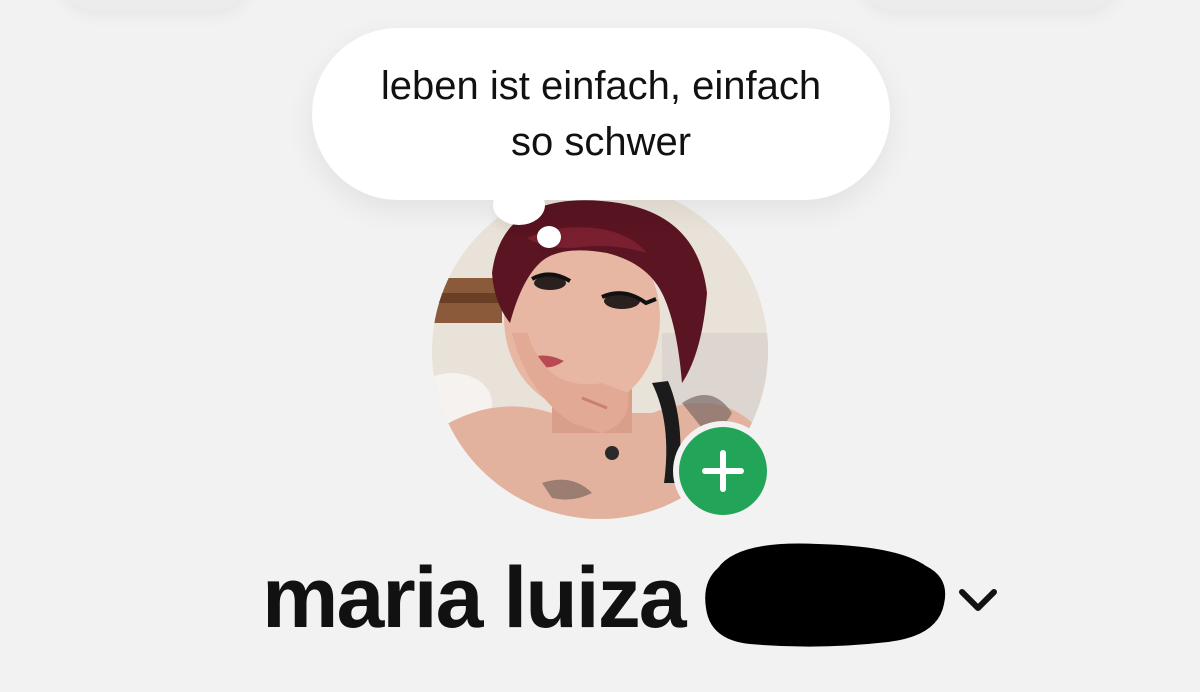  What do you see at coordinates (990, 5) in the screenshot?
I see `top-right-button` at bounding box center [990, 5].